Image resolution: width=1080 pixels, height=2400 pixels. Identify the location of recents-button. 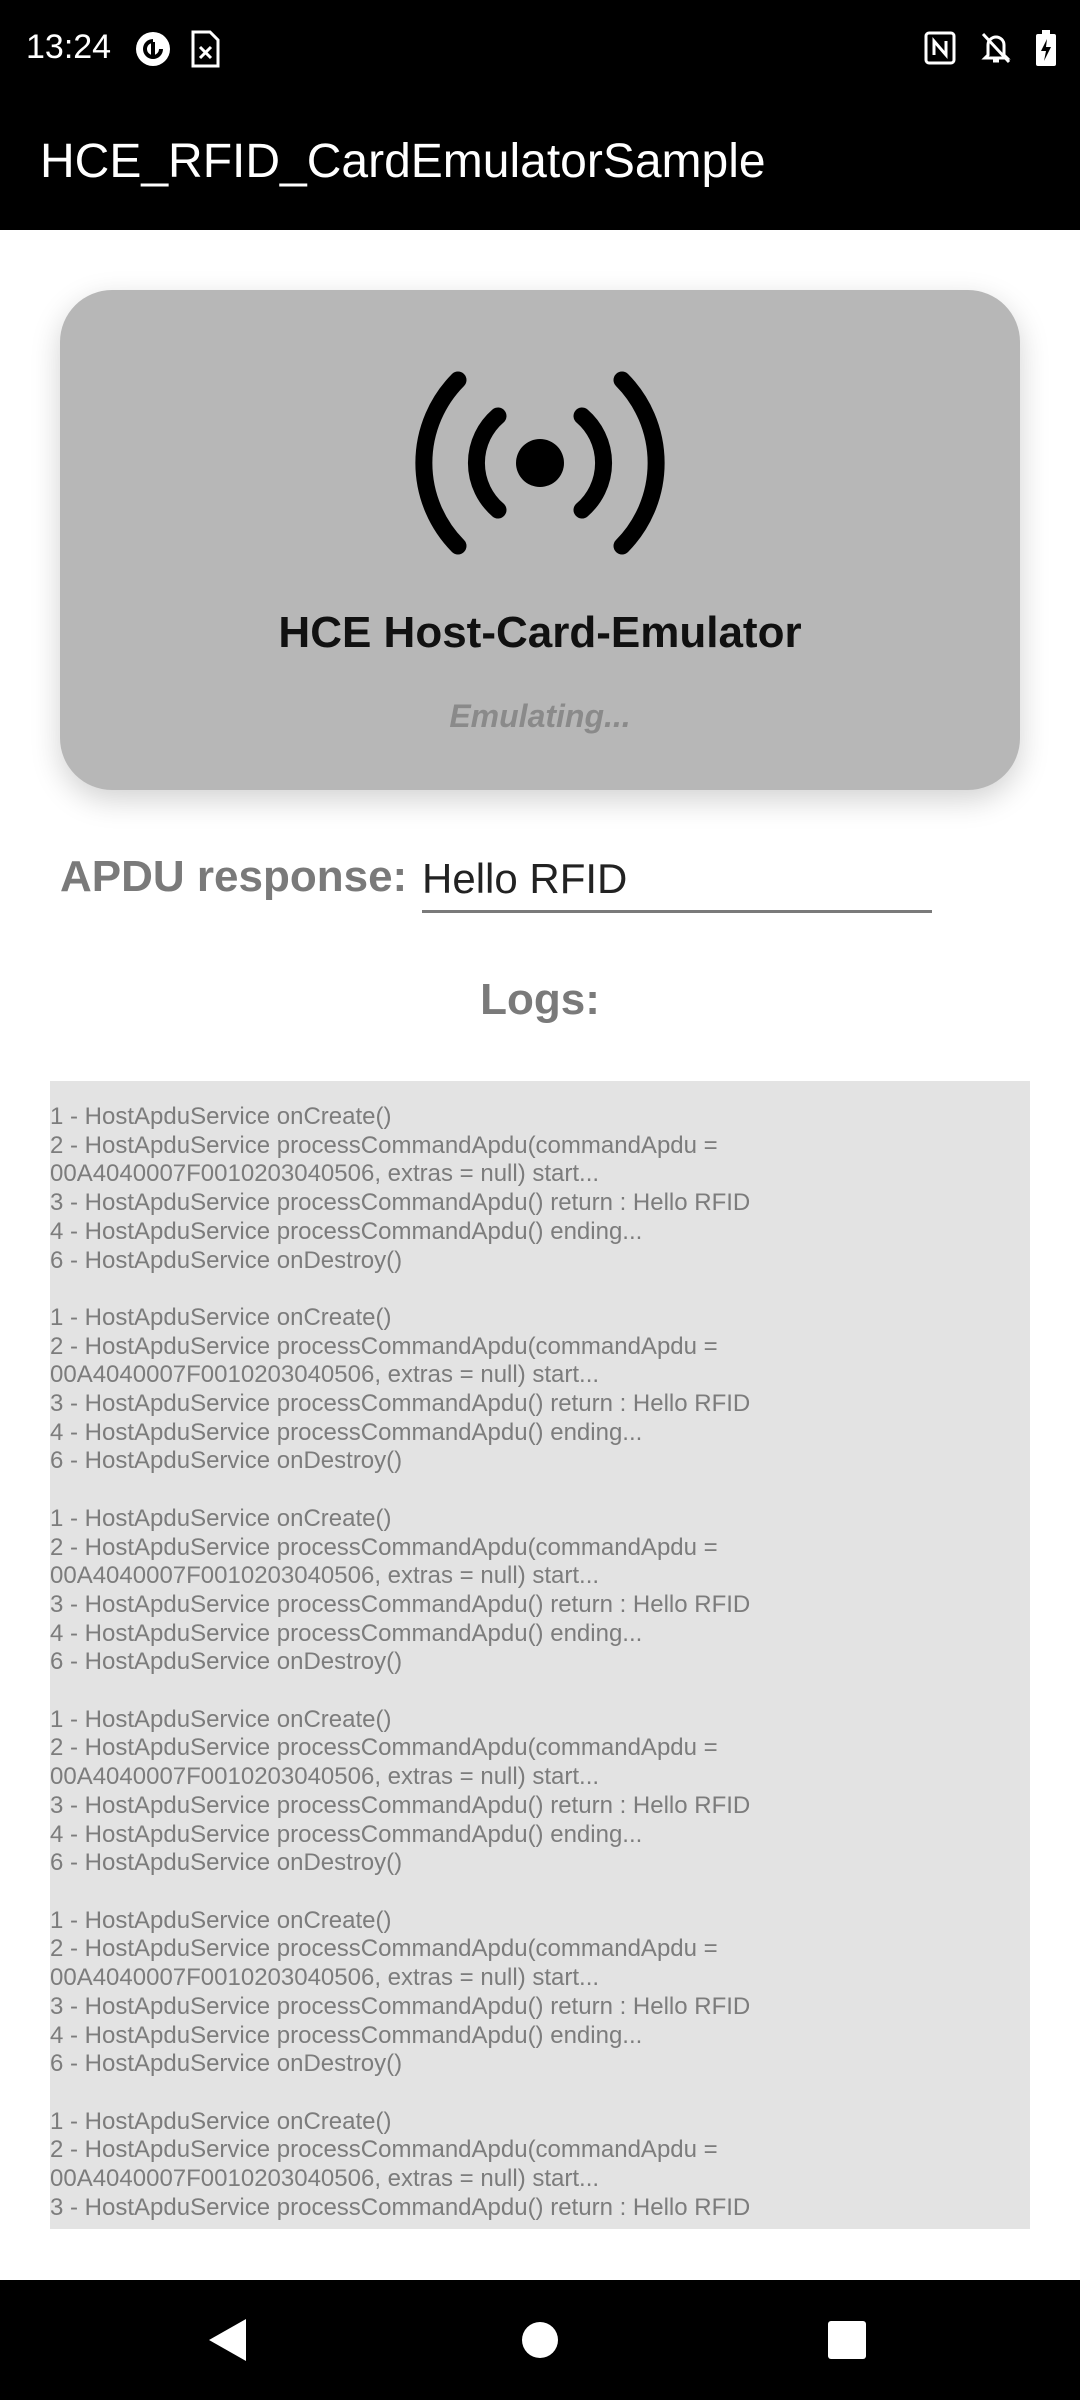
(847, 2340).